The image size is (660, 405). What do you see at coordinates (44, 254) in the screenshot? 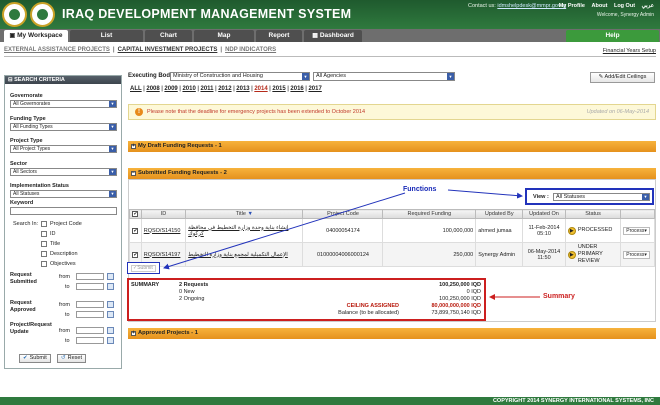
I see `search-in-description-checkbox` at bounding box center [44, 254].